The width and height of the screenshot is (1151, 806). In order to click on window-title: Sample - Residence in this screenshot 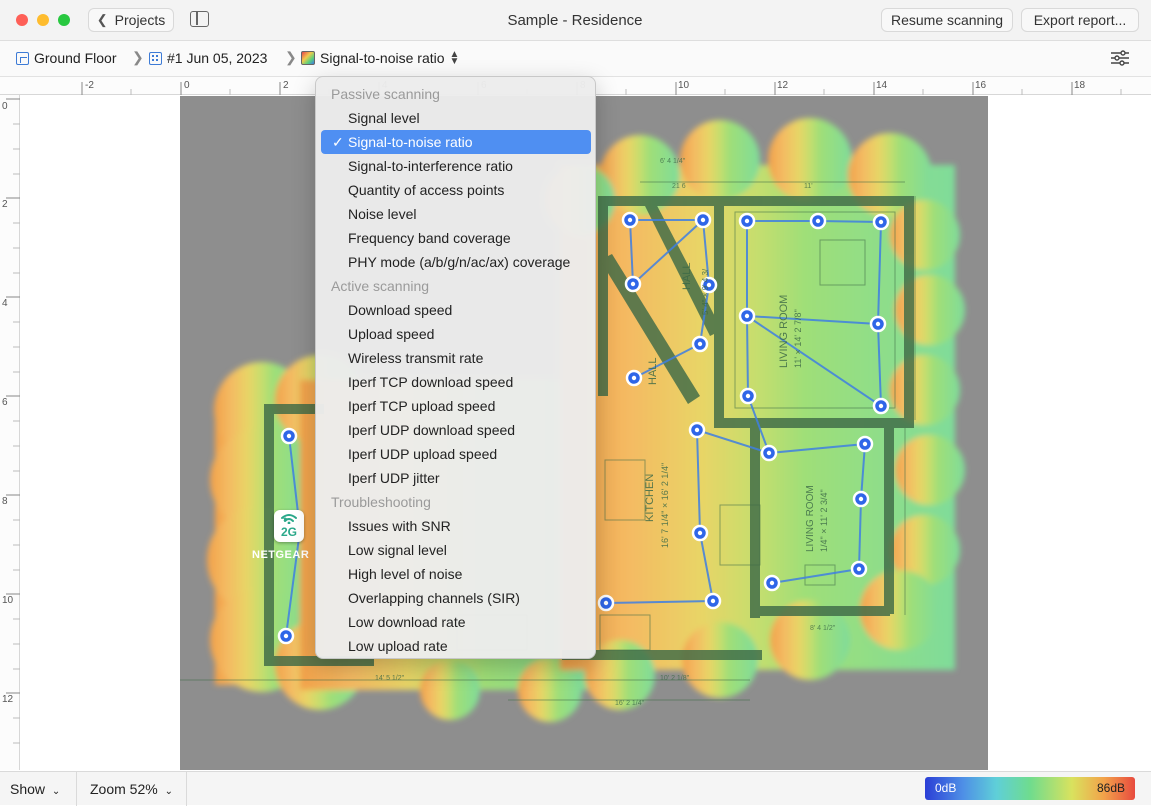, I will do `click(575, 20)`.